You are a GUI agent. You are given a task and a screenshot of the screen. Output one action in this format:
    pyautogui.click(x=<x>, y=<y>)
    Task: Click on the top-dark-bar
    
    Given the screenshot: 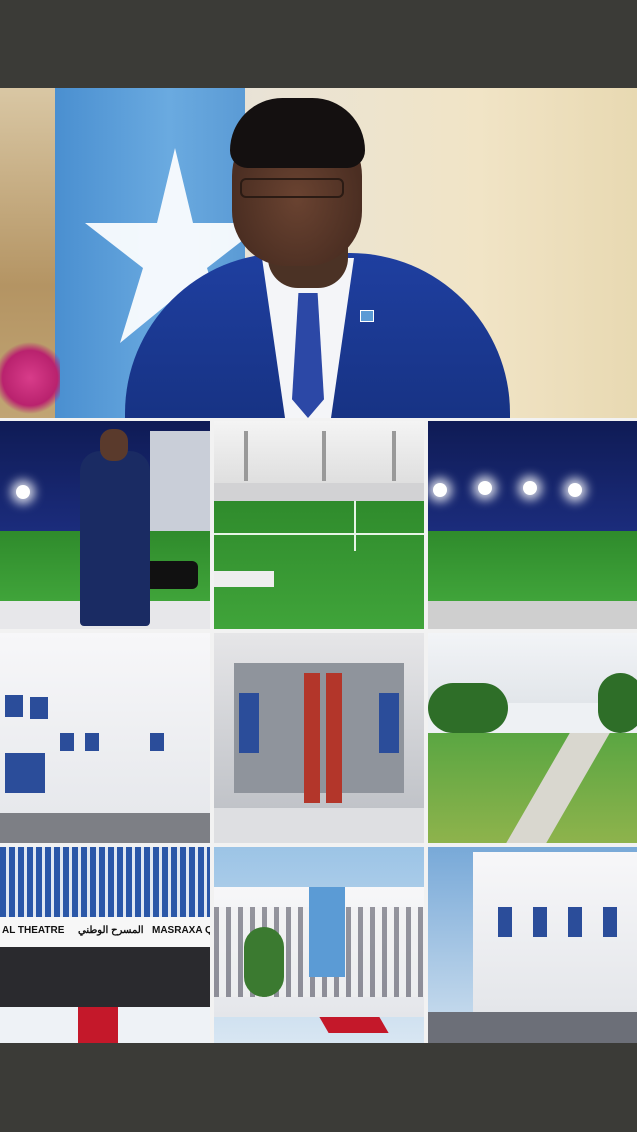 What is the action you would take?
    pyautogui.click(x=318, y=44)
    